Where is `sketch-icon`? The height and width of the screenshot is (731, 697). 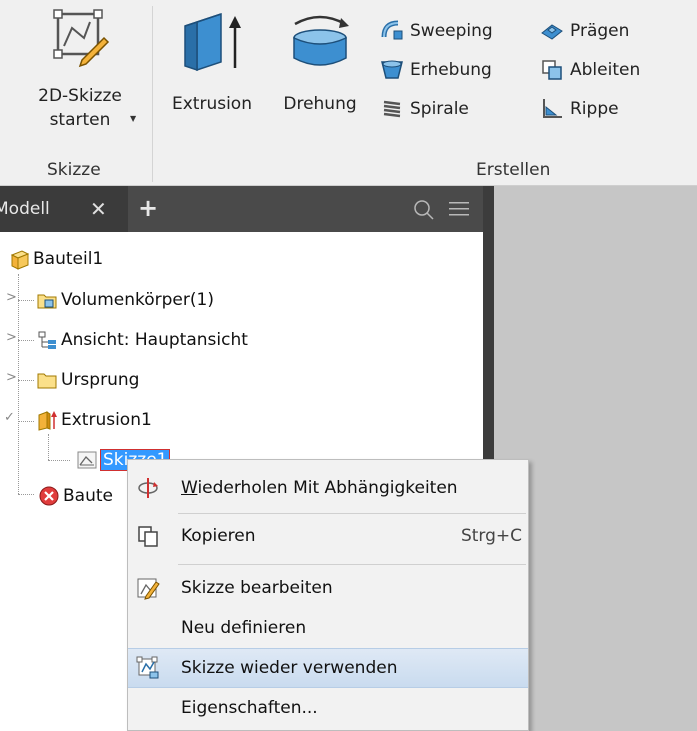 sketch-icon is located at coordinates (87, 460).